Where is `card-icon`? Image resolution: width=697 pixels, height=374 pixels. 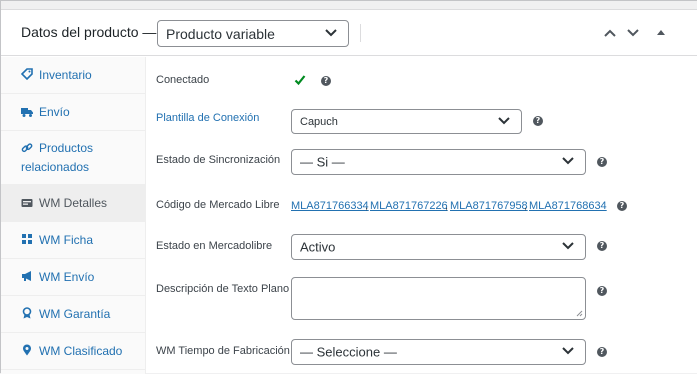 card-icon is located at coordinates (27, 203).